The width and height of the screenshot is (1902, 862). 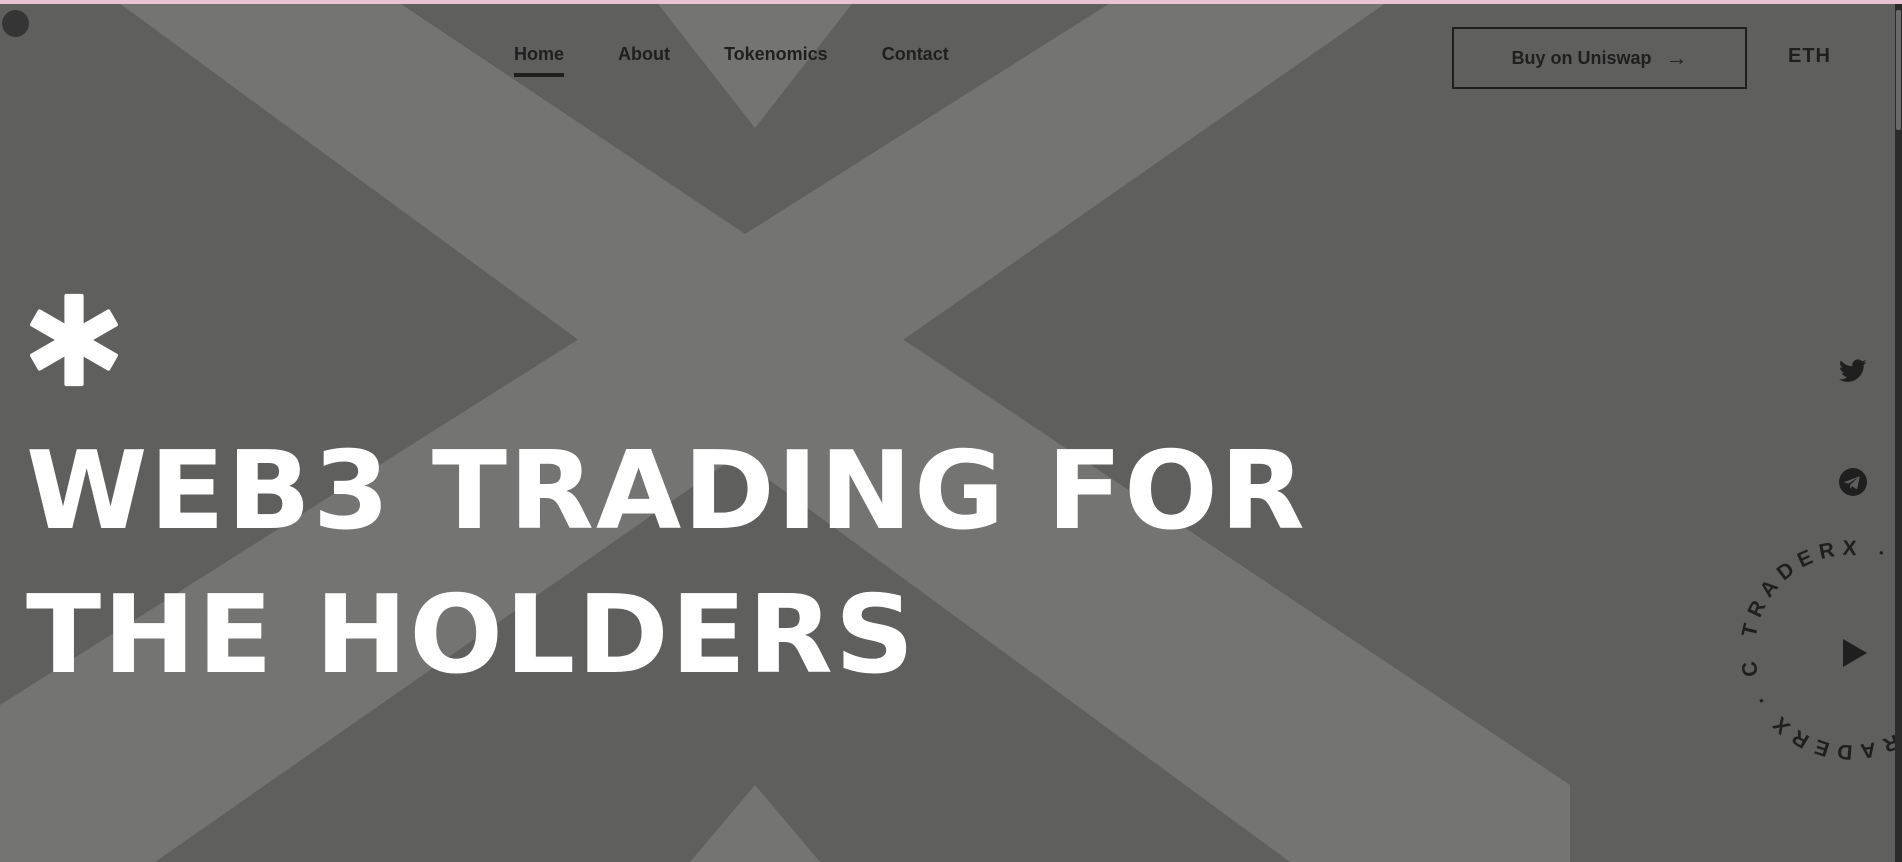 I want to click on nav-about-link: About, so click(x=644, y=60).